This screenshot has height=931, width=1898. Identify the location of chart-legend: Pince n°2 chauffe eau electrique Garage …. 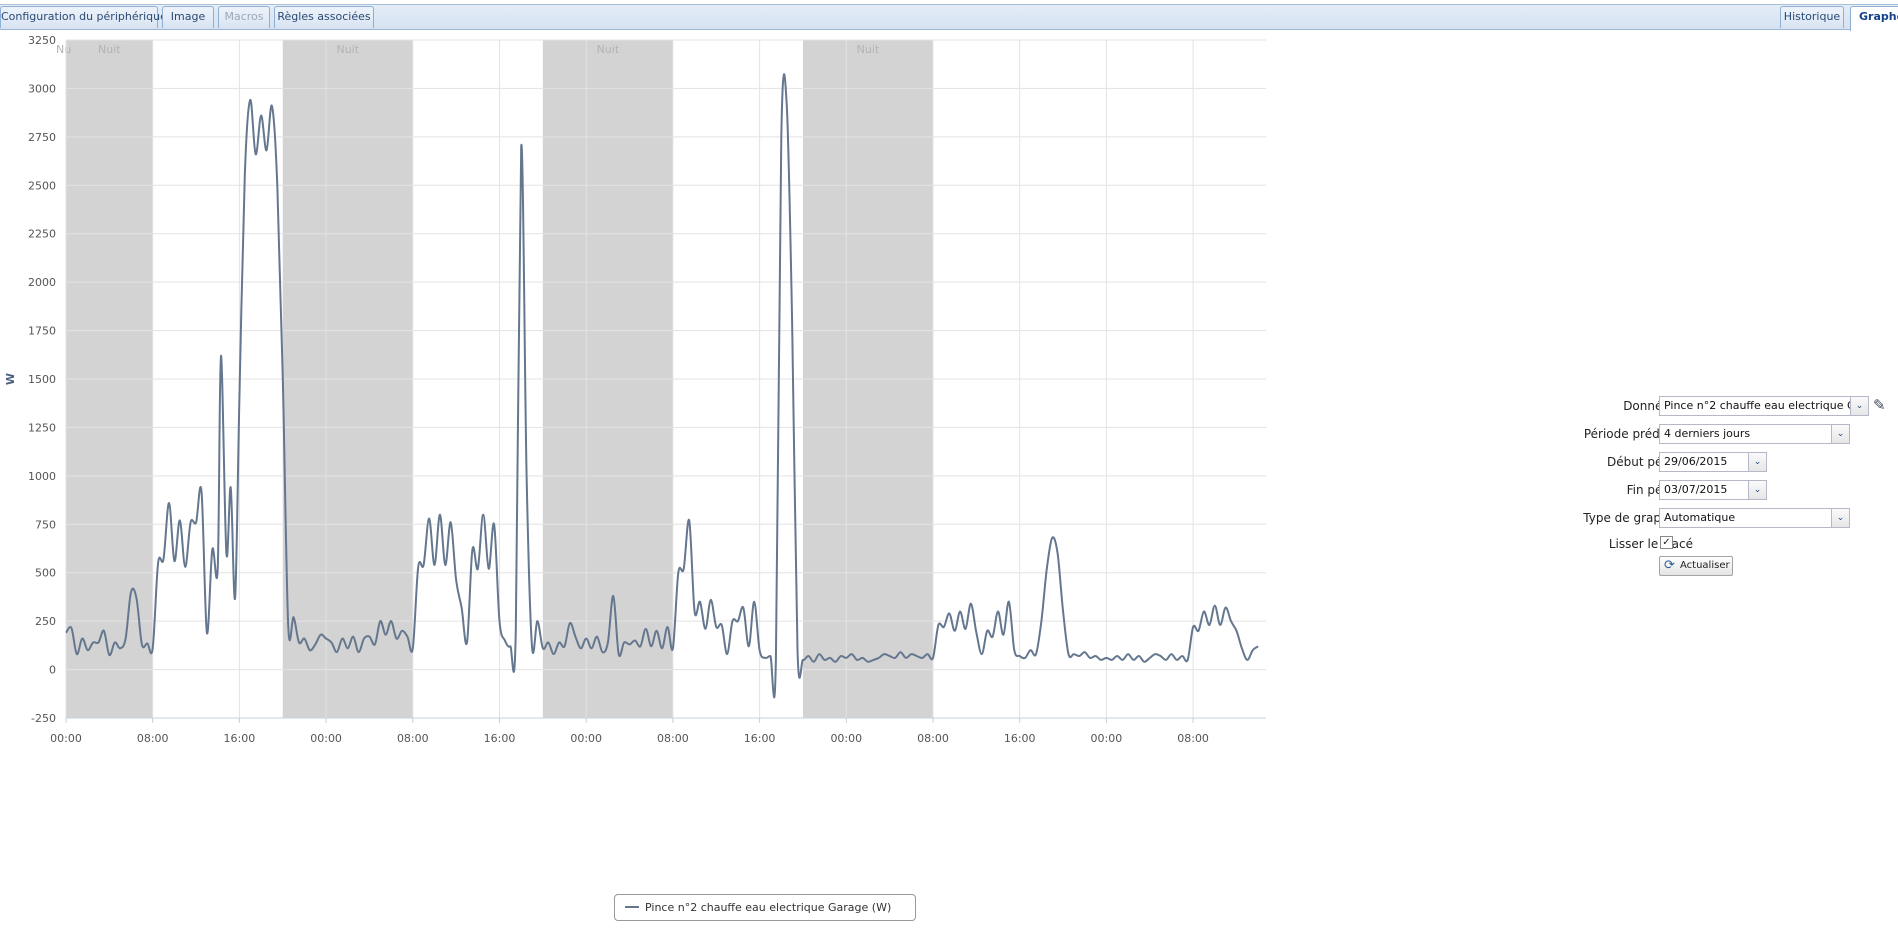
(765, 907).